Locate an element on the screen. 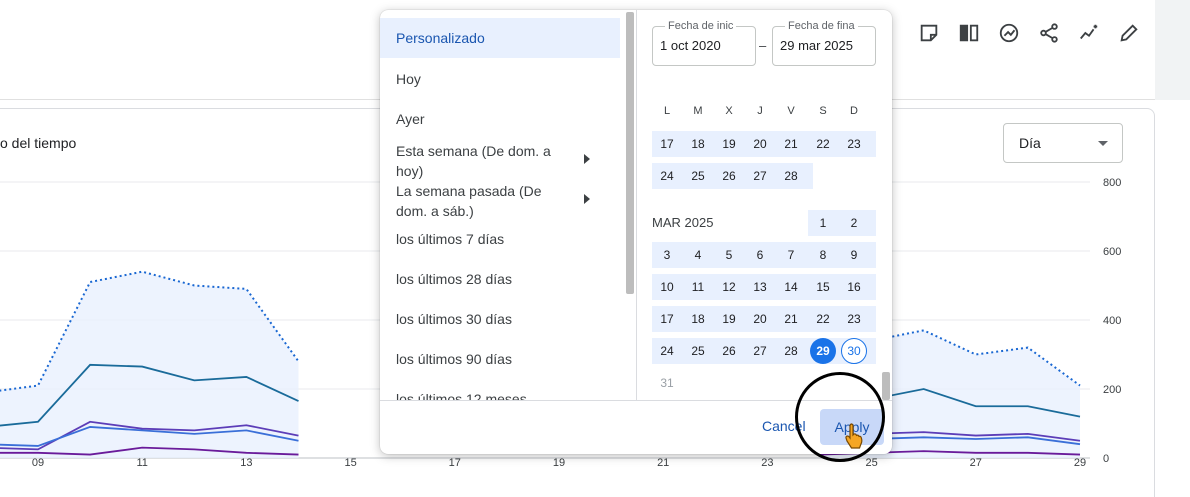  weekday-label: M is located at coordinates (698, 111).